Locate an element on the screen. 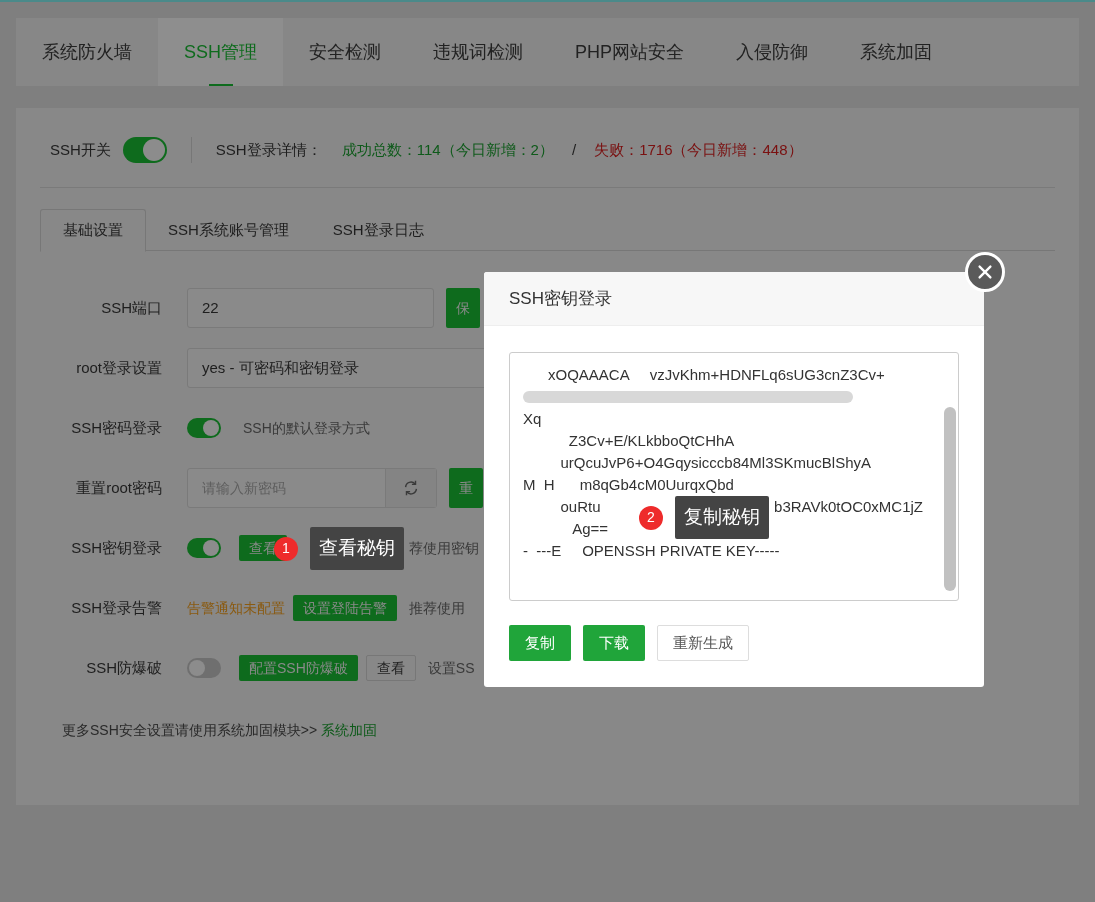 The width and height of the screenshot is (1095, 902). failure-count: 失败：1716（今日新增：448） is located at coordinates (698, 149).